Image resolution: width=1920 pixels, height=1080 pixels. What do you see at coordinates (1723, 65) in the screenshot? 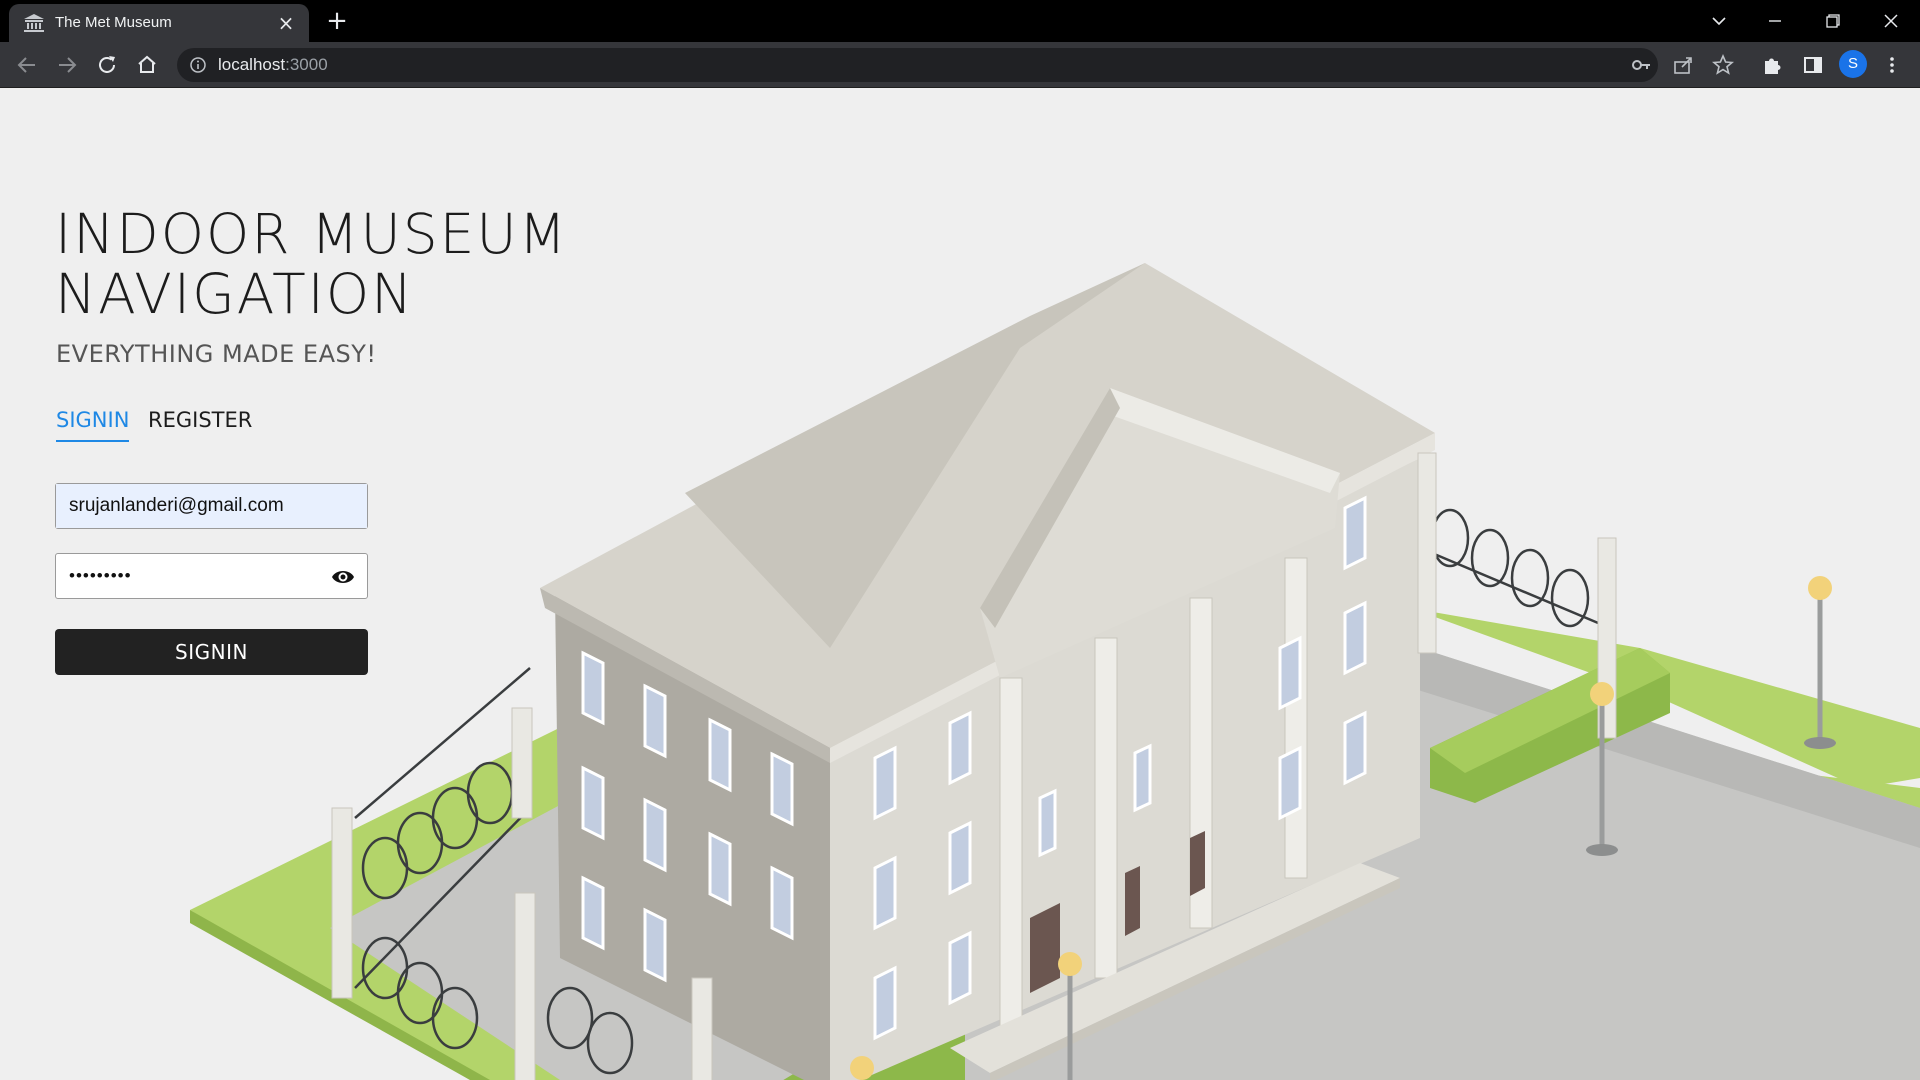
I see `bookmark-star-icon` at bounding box center [1723, 65].